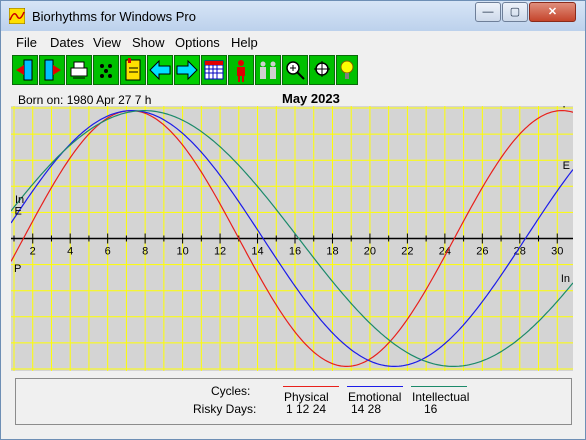 Image resolution: width=586 pixels, height=440 pixels. Describe the element at coordinates (145, 252) in the screenshot. I see `x-tick-label: 8` at that location.